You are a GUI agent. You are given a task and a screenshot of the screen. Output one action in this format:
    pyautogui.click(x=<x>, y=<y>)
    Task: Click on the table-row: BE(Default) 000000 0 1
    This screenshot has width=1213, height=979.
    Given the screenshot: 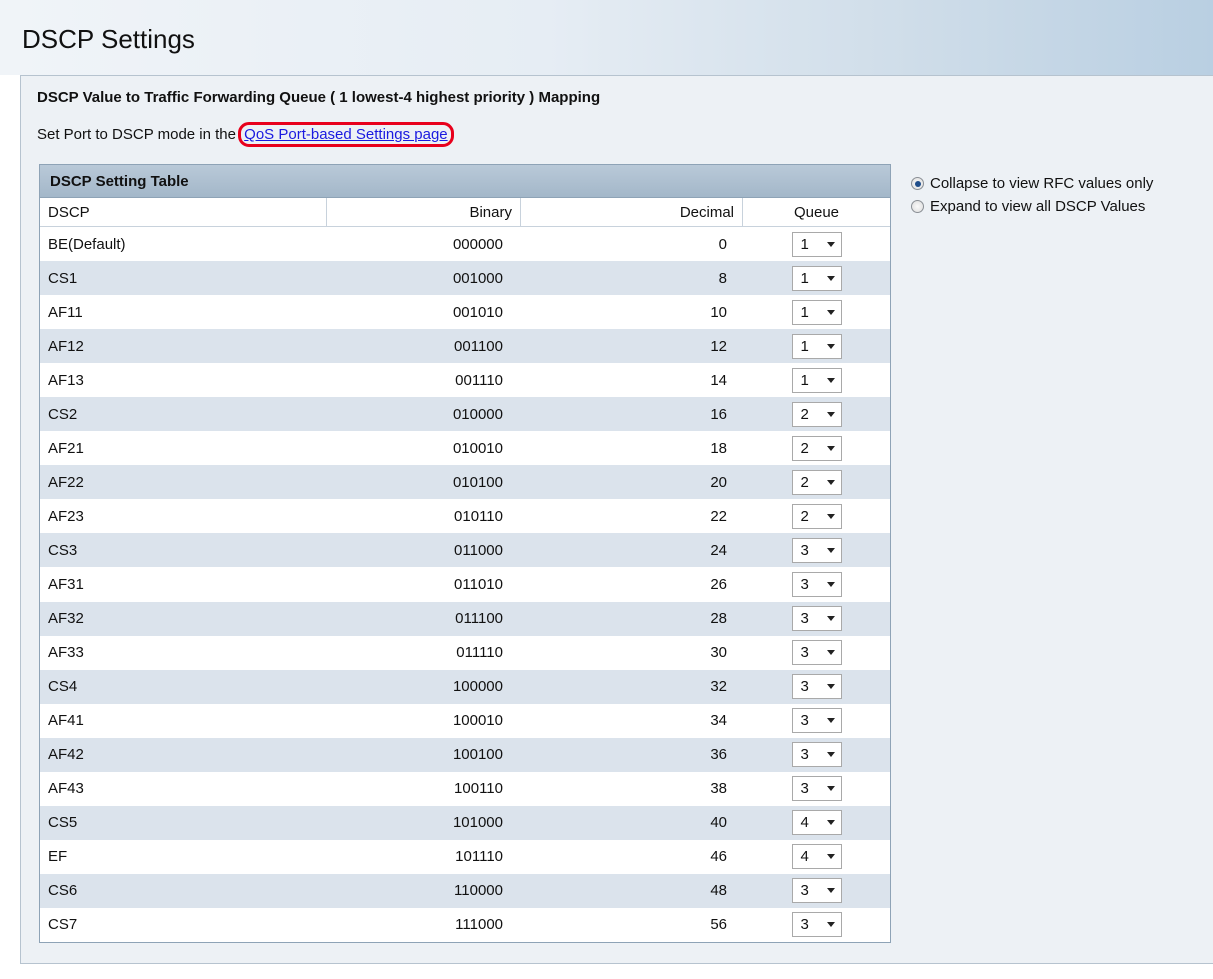 What is the action you would take?
    pyautogui.click(x=465, y=244)
    